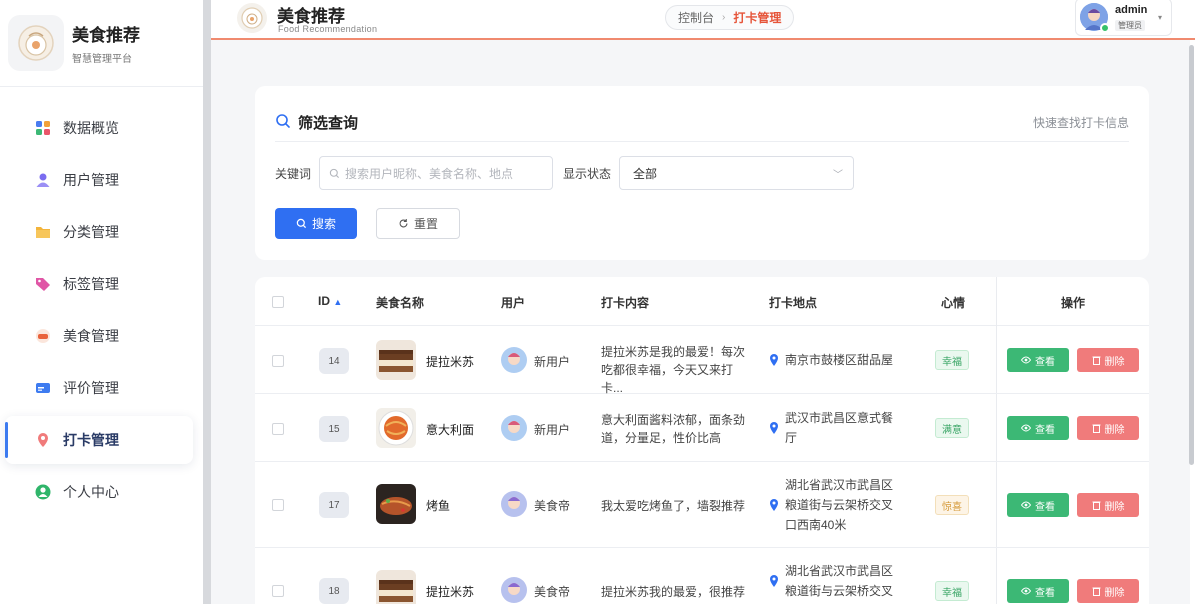 The width and height of the screenshot is (1195, 604). What do you see at coordinates (1123, 18) in the screenshot?
I see `user-menu: admin 管理员 ▾` at bounding box center [1123, 18].